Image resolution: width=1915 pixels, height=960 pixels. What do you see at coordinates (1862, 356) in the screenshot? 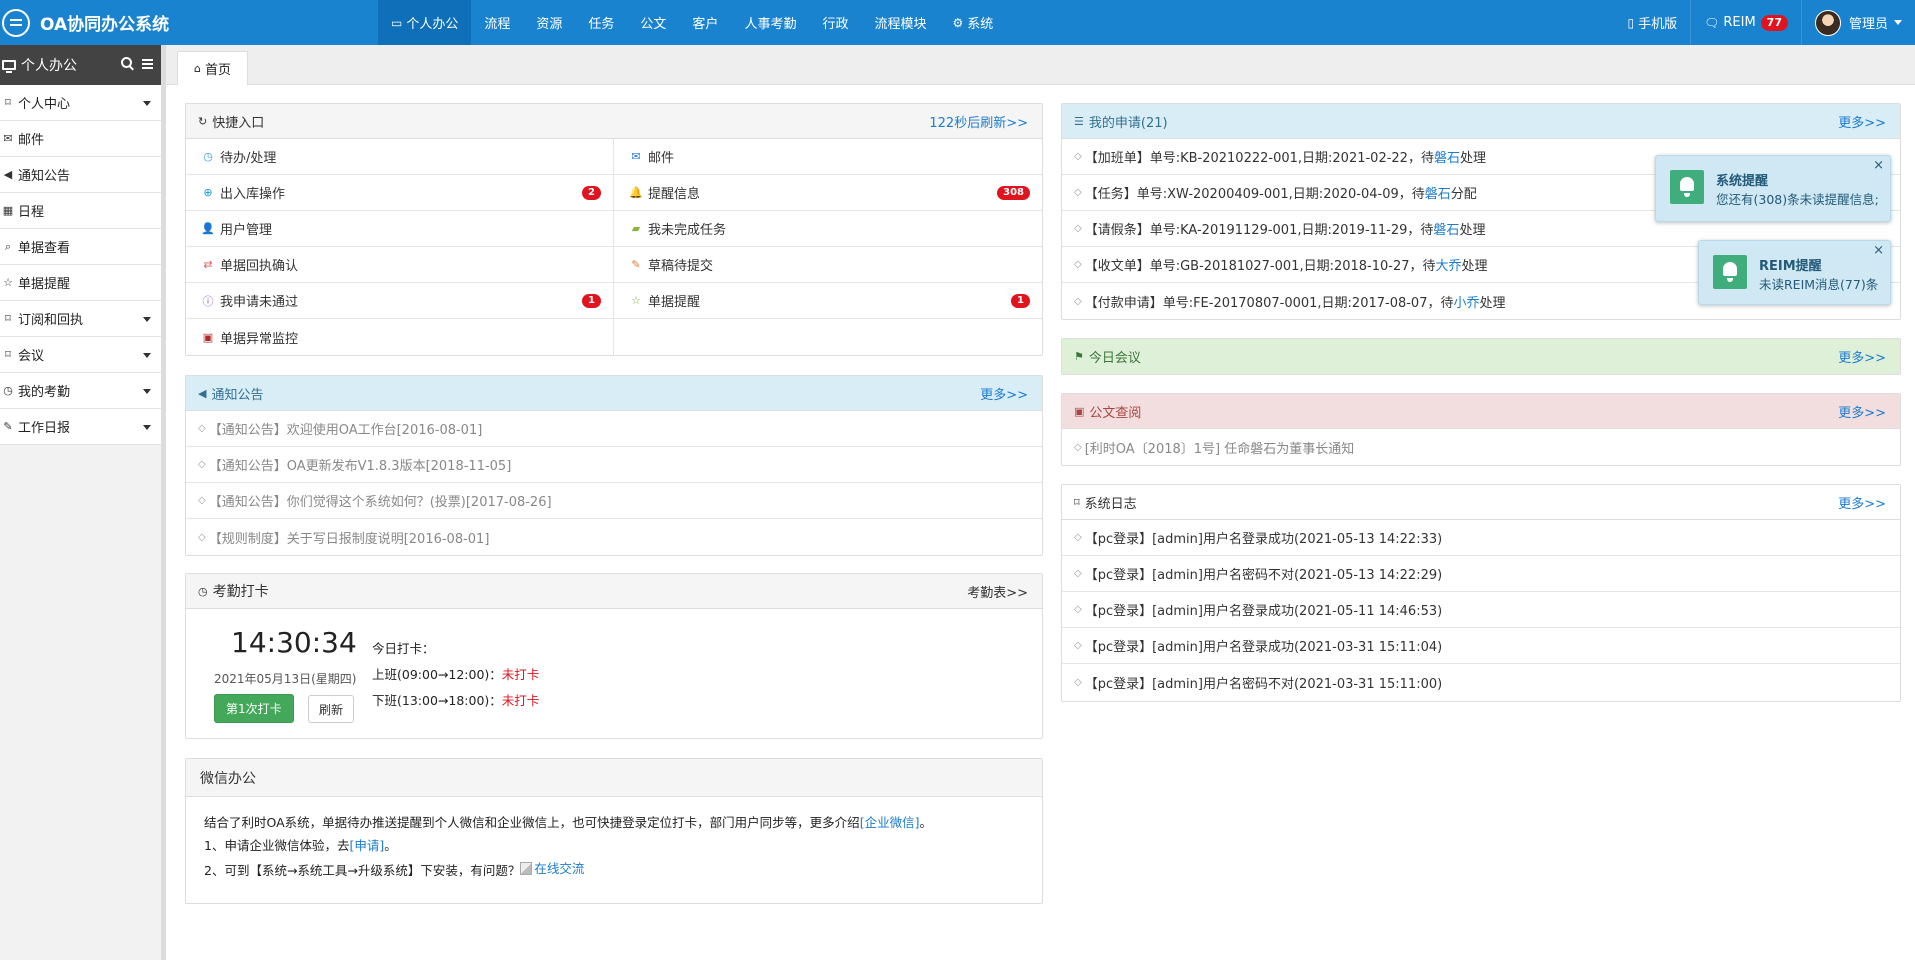
I see `meeting-more-link: 更多>>` at bounding box center [1862, 356].